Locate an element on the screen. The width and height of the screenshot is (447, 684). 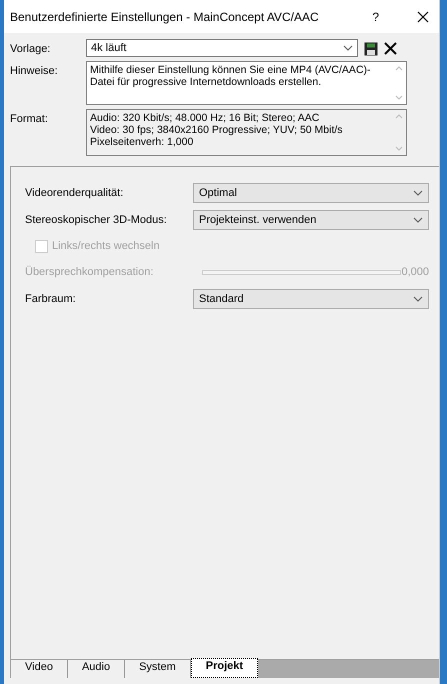
setting-dropdown: Optimal is located at coordinates (311, 192).